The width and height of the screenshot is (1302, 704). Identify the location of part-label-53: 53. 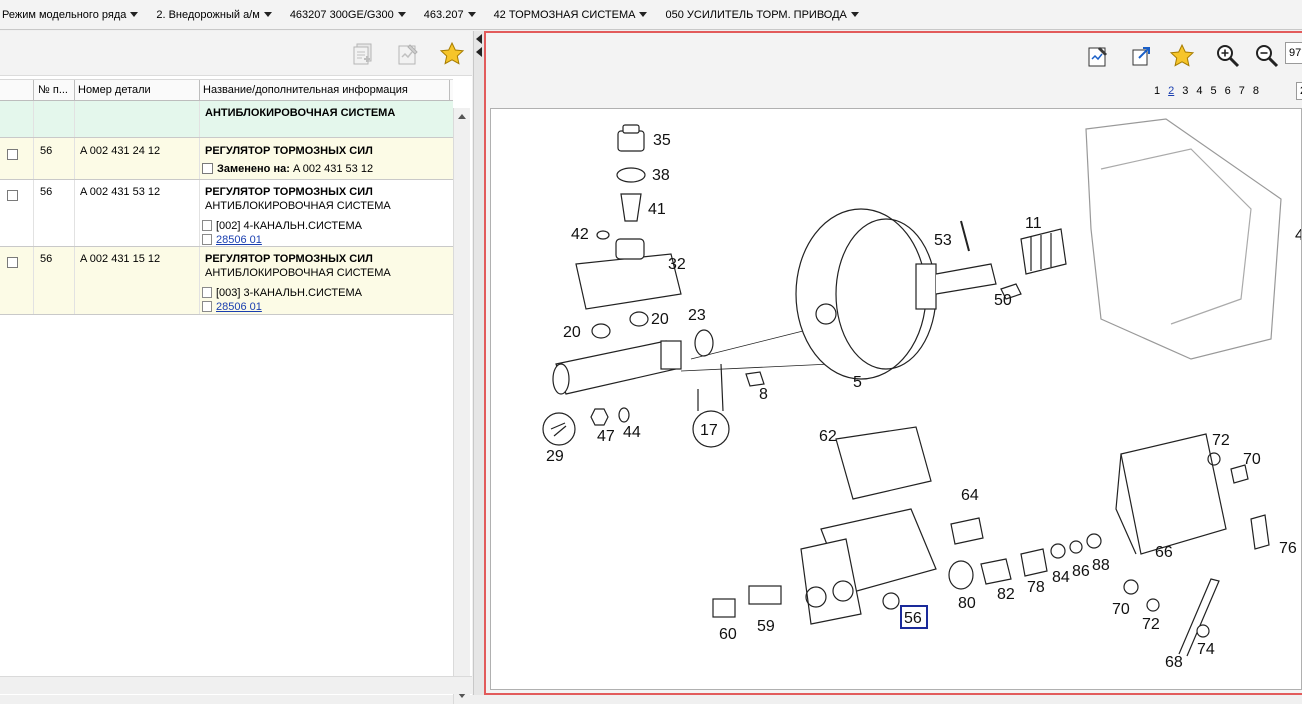
(943, 240).